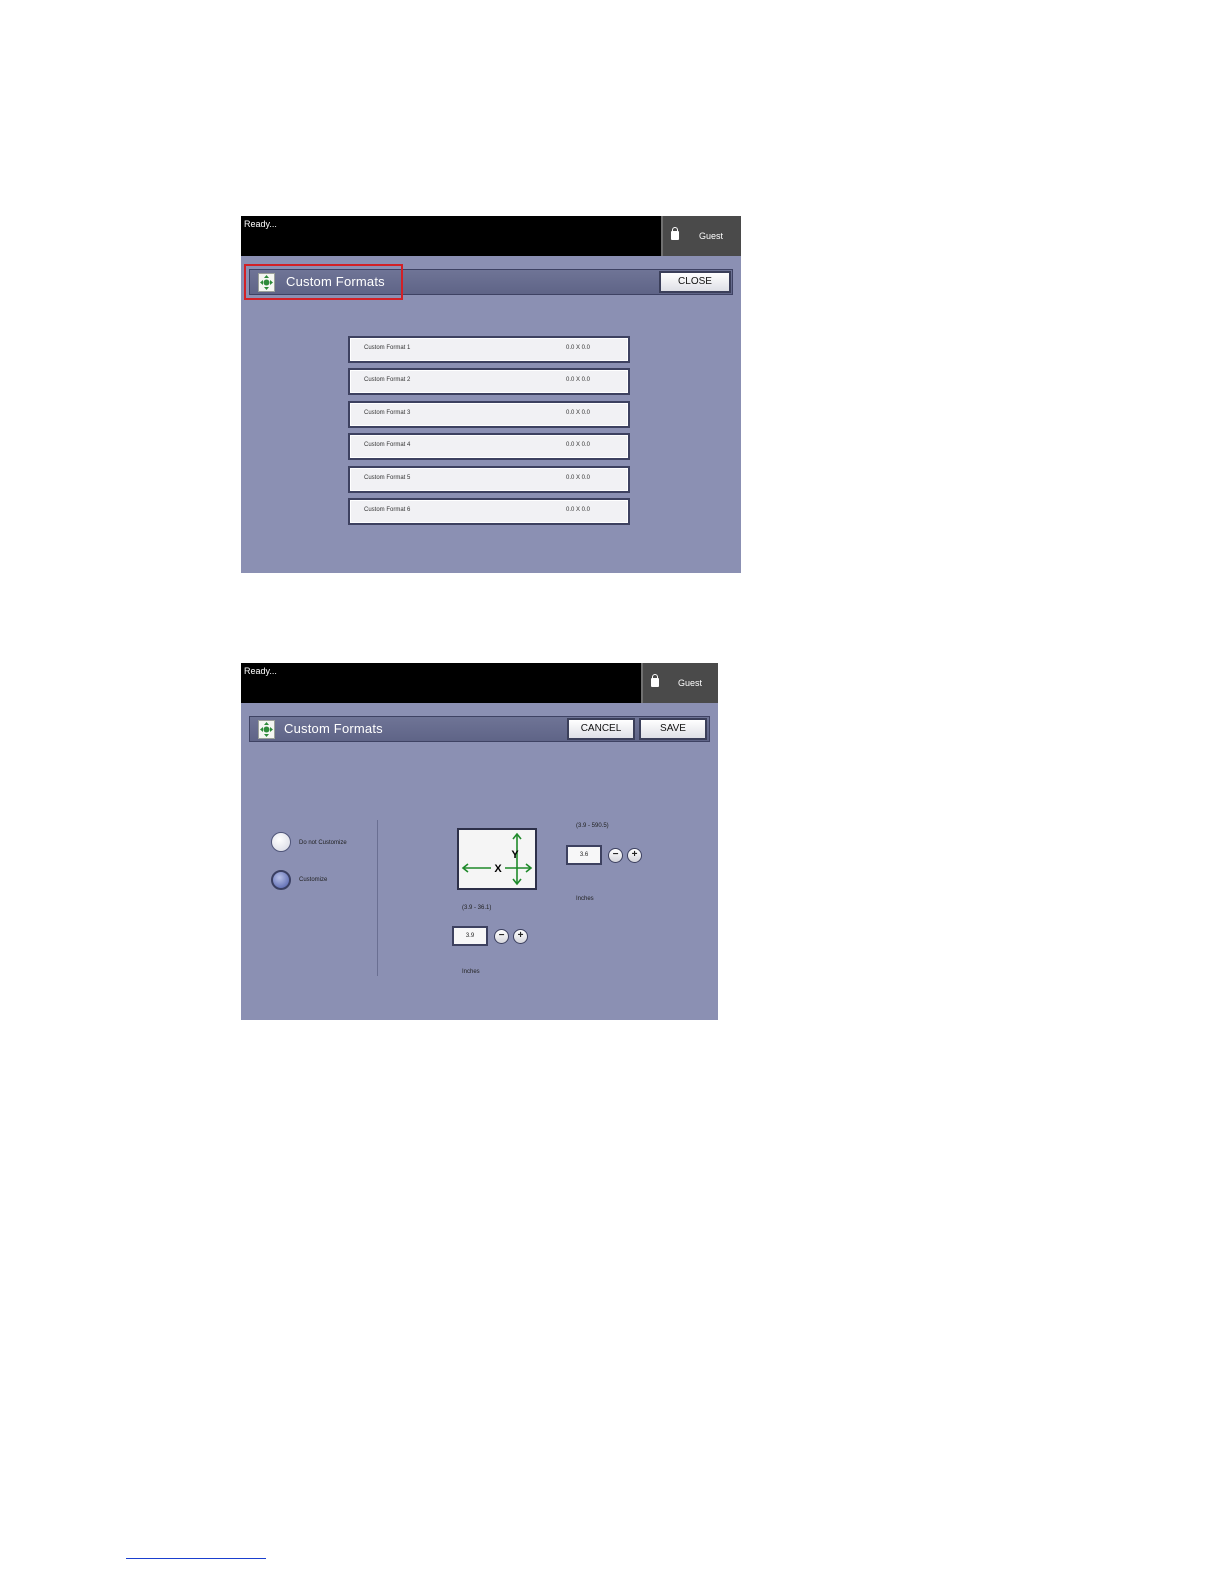 The width and height of the screenshot is (1224, 1584). What do you see at coordinates (695, 282) in the screenshot?
I see `close-button: CLOSE` at bounding box center [695, 282].